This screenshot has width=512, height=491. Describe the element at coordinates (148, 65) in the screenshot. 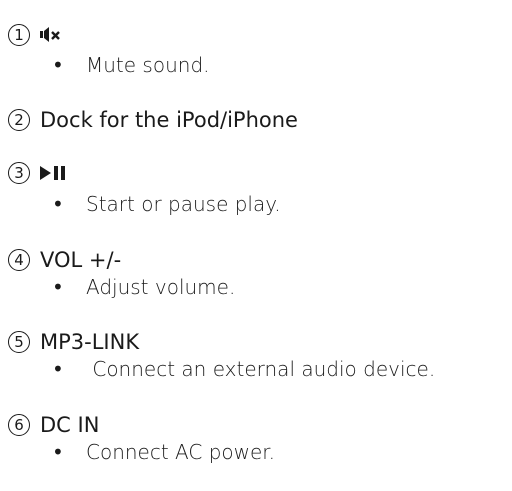

I see `item-description: Mute sound.` at that location.